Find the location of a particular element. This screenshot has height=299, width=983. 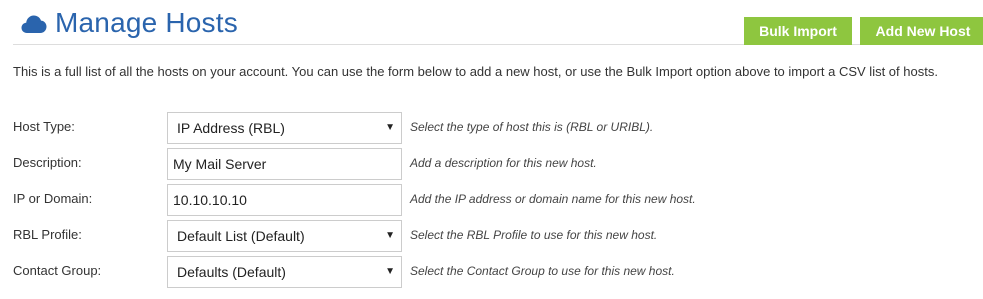

bulk-import-button: Bulk Import is located at coordinates (798, 31).